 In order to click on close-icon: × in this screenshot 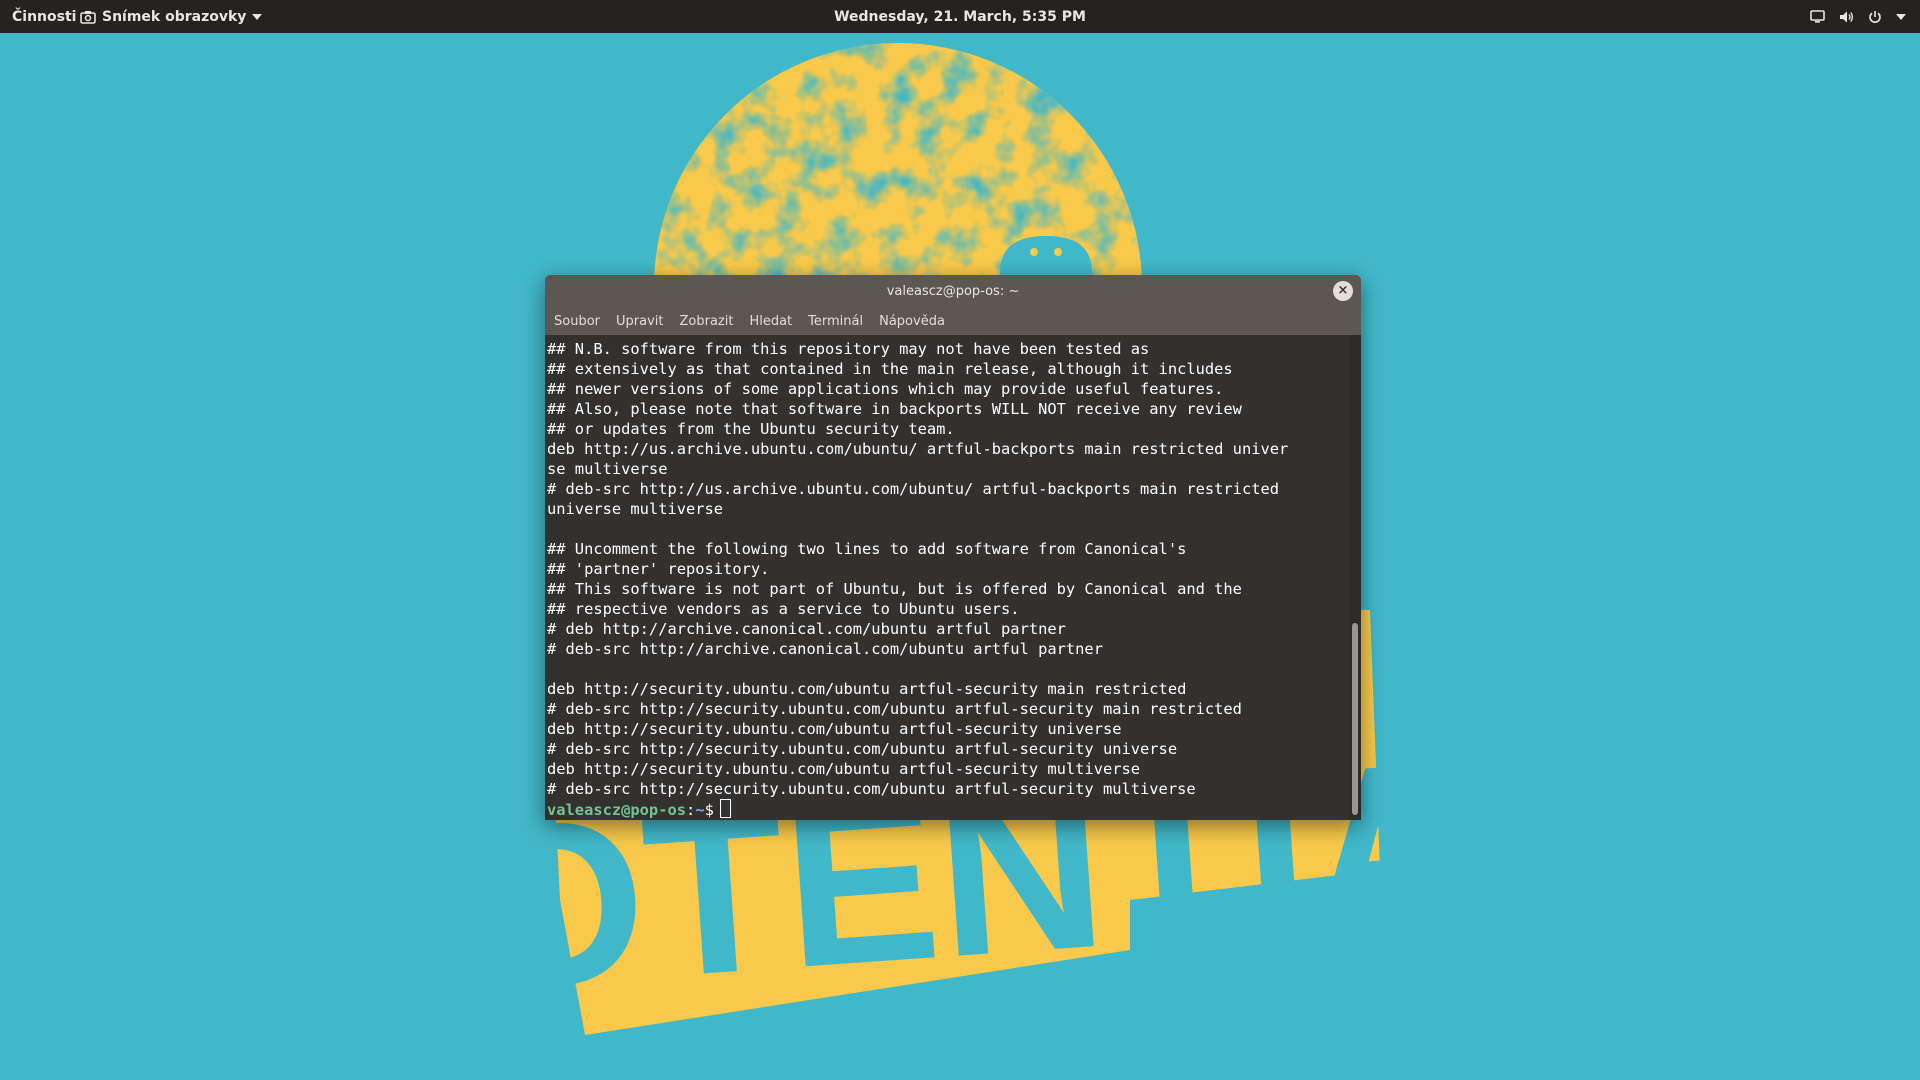, I will do `click(1343, 290)`.